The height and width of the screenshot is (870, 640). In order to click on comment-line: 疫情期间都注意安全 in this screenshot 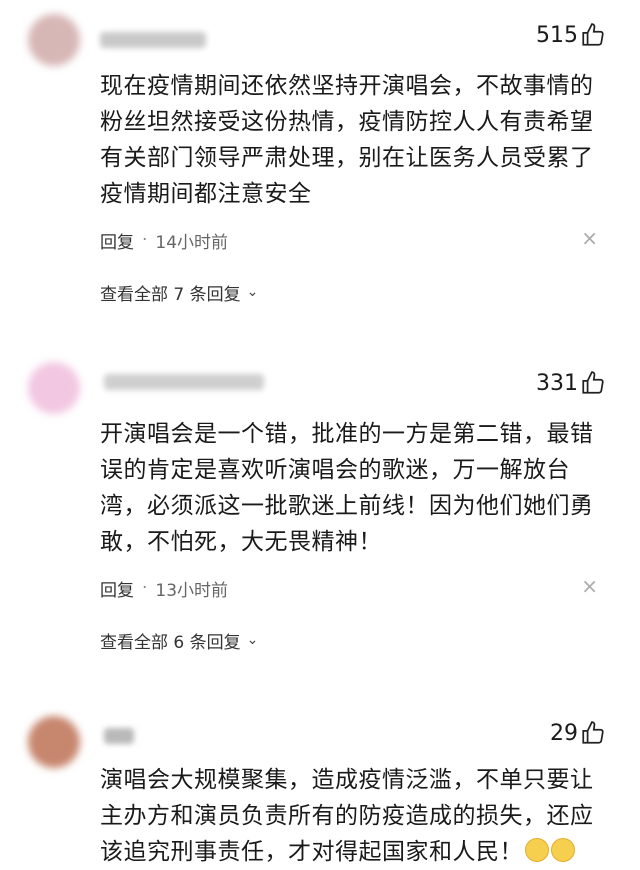, I will do `click(206, 194)`.